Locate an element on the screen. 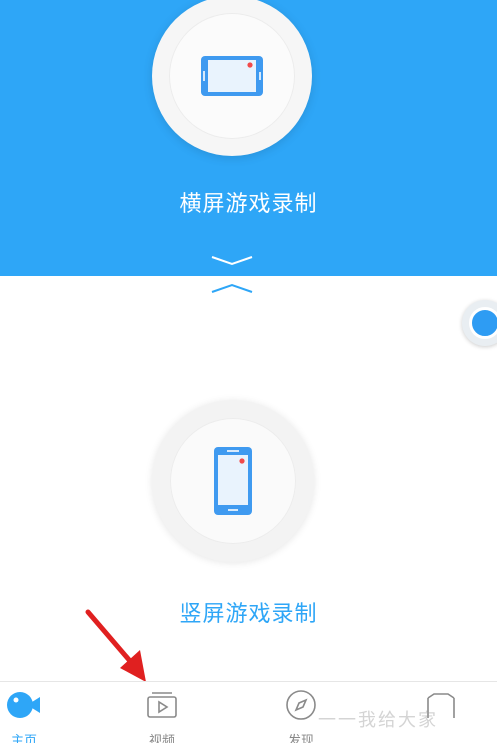 The height and width of the screenshot is (743, 497). compass-icon is located at coordinates (301, 705).